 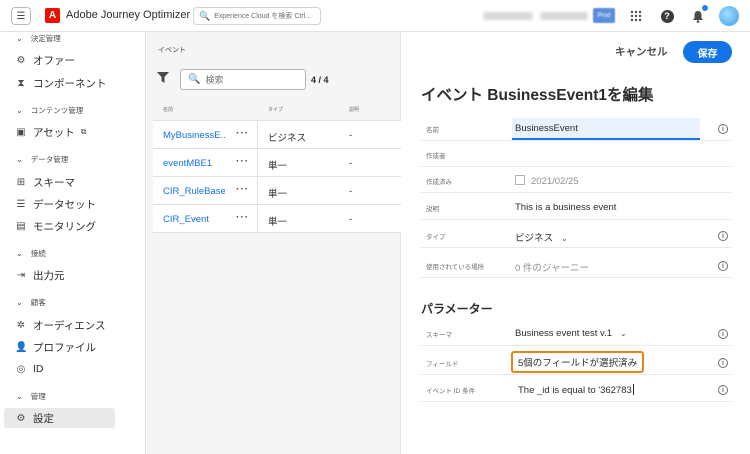 What do you see at coordinates (172, 50) in the screenshot?
I see `list-title: イベント` at bounding box center [172, 50].